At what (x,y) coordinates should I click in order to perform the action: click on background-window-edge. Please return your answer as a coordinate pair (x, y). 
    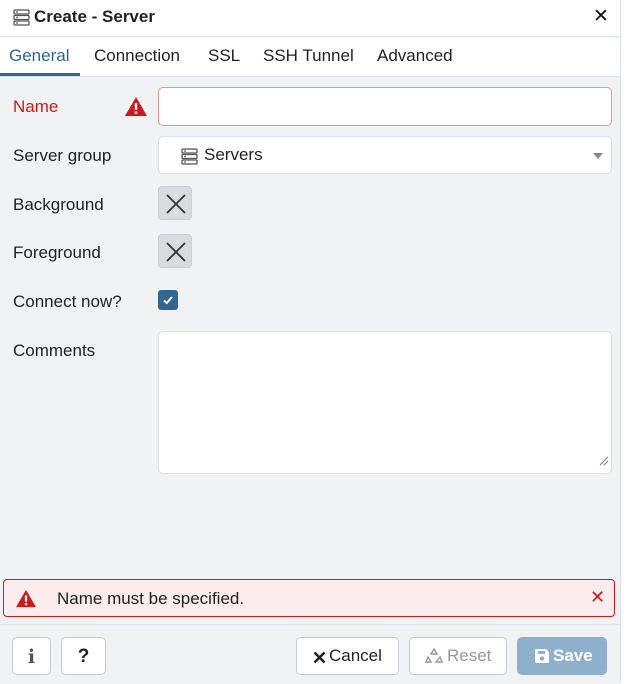
    Looking at the image, I should click on (623, 341).